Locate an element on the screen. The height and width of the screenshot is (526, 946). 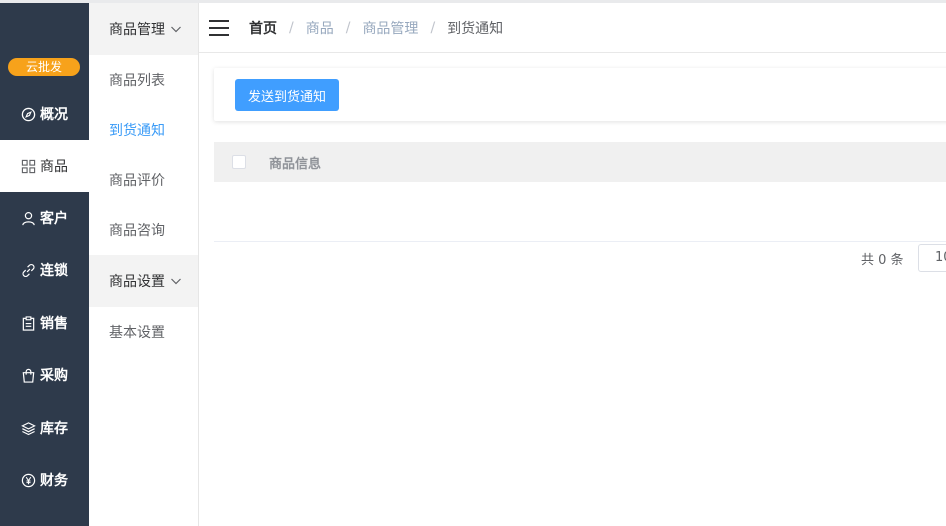
brand-badge: 云批发 is located at coordinates (44, 67).